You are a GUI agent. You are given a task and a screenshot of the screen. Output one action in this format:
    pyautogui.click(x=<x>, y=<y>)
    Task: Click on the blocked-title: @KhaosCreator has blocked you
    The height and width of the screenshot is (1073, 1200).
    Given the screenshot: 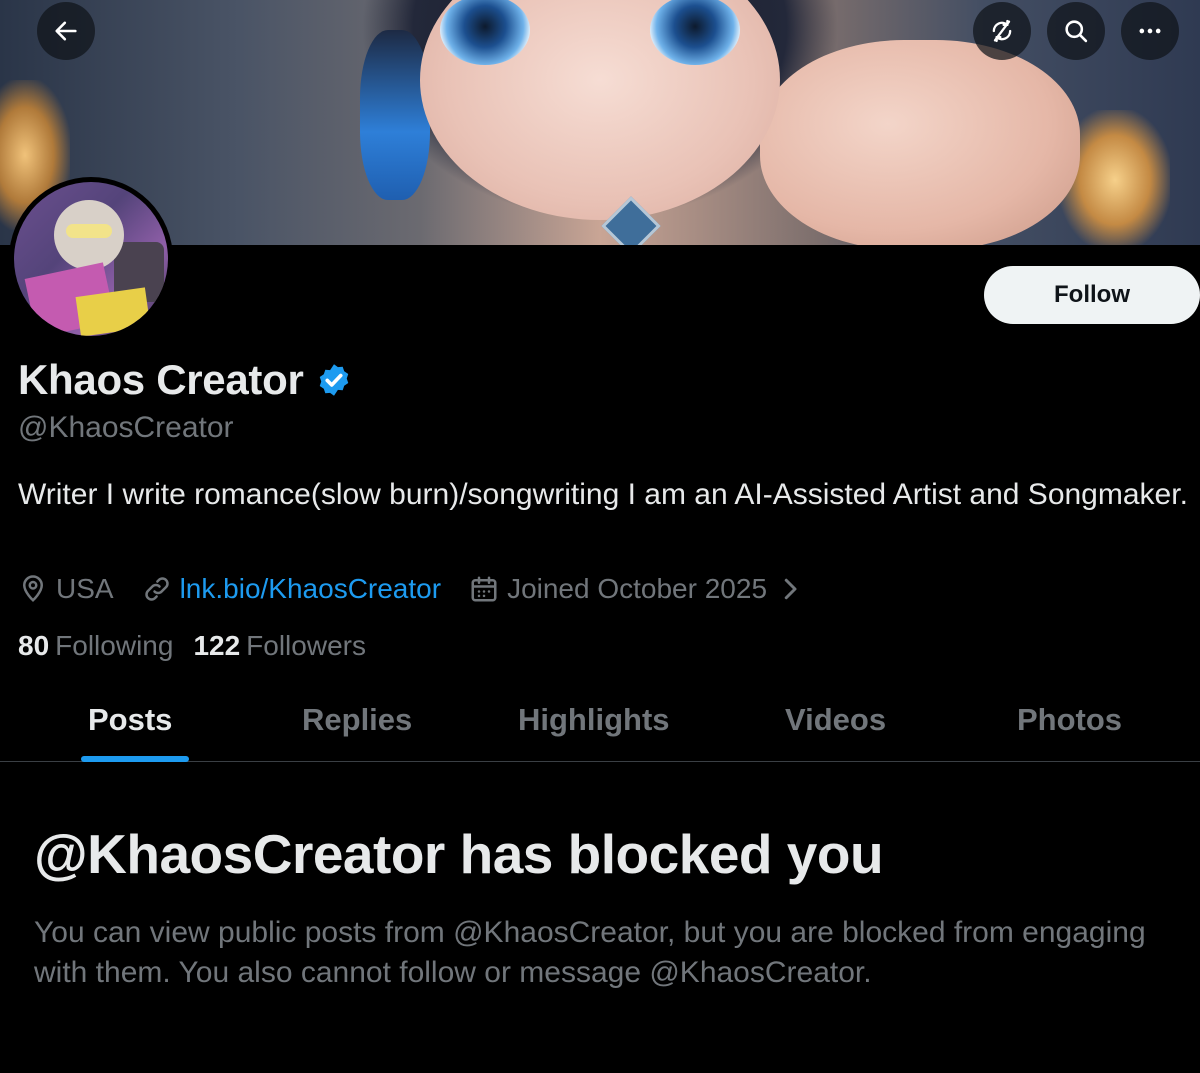 What is the action you would take?
    pyautogui.click(x=459, y=854)
    